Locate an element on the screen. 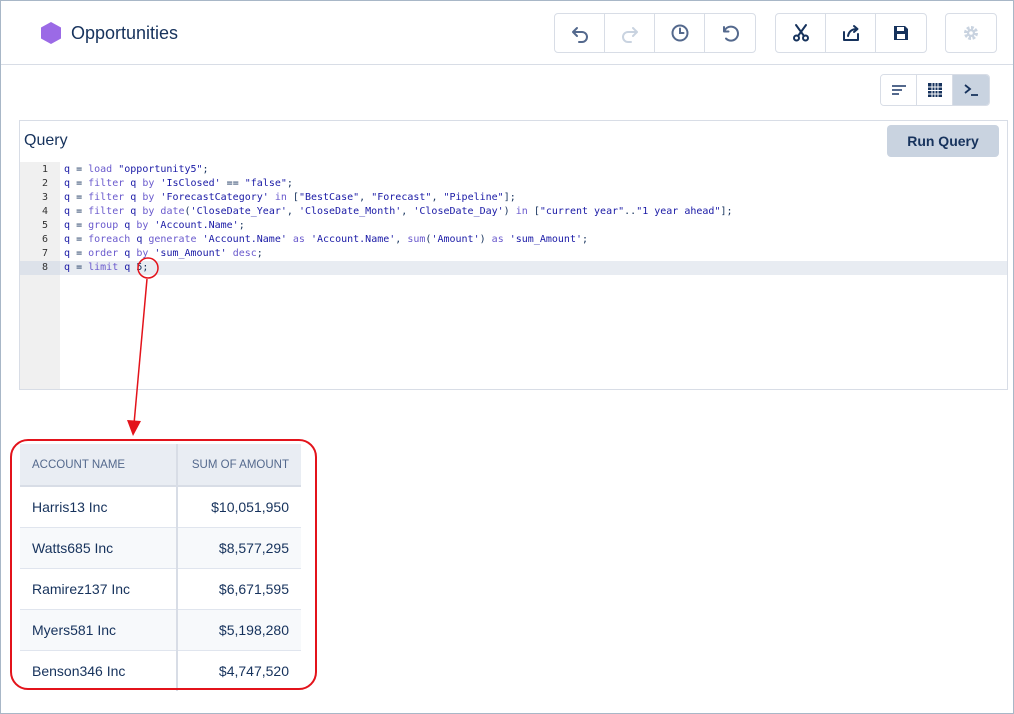 This screenshot has width=1014, height=714. line-number: 4 is located at coordinates (44, 211).